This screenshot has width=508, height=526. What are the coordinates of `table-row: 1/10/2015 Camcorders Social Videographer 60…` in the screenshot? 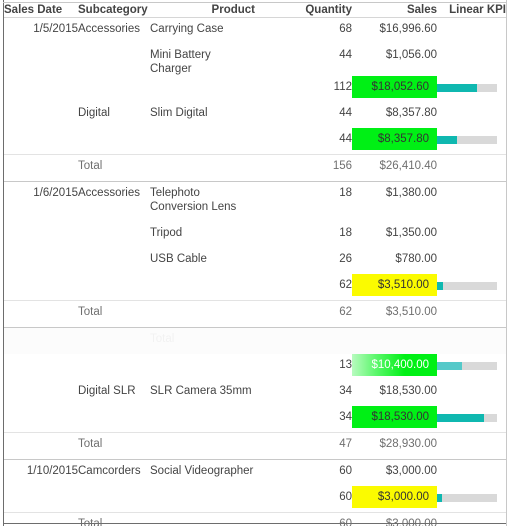 It's located at (255, 472).